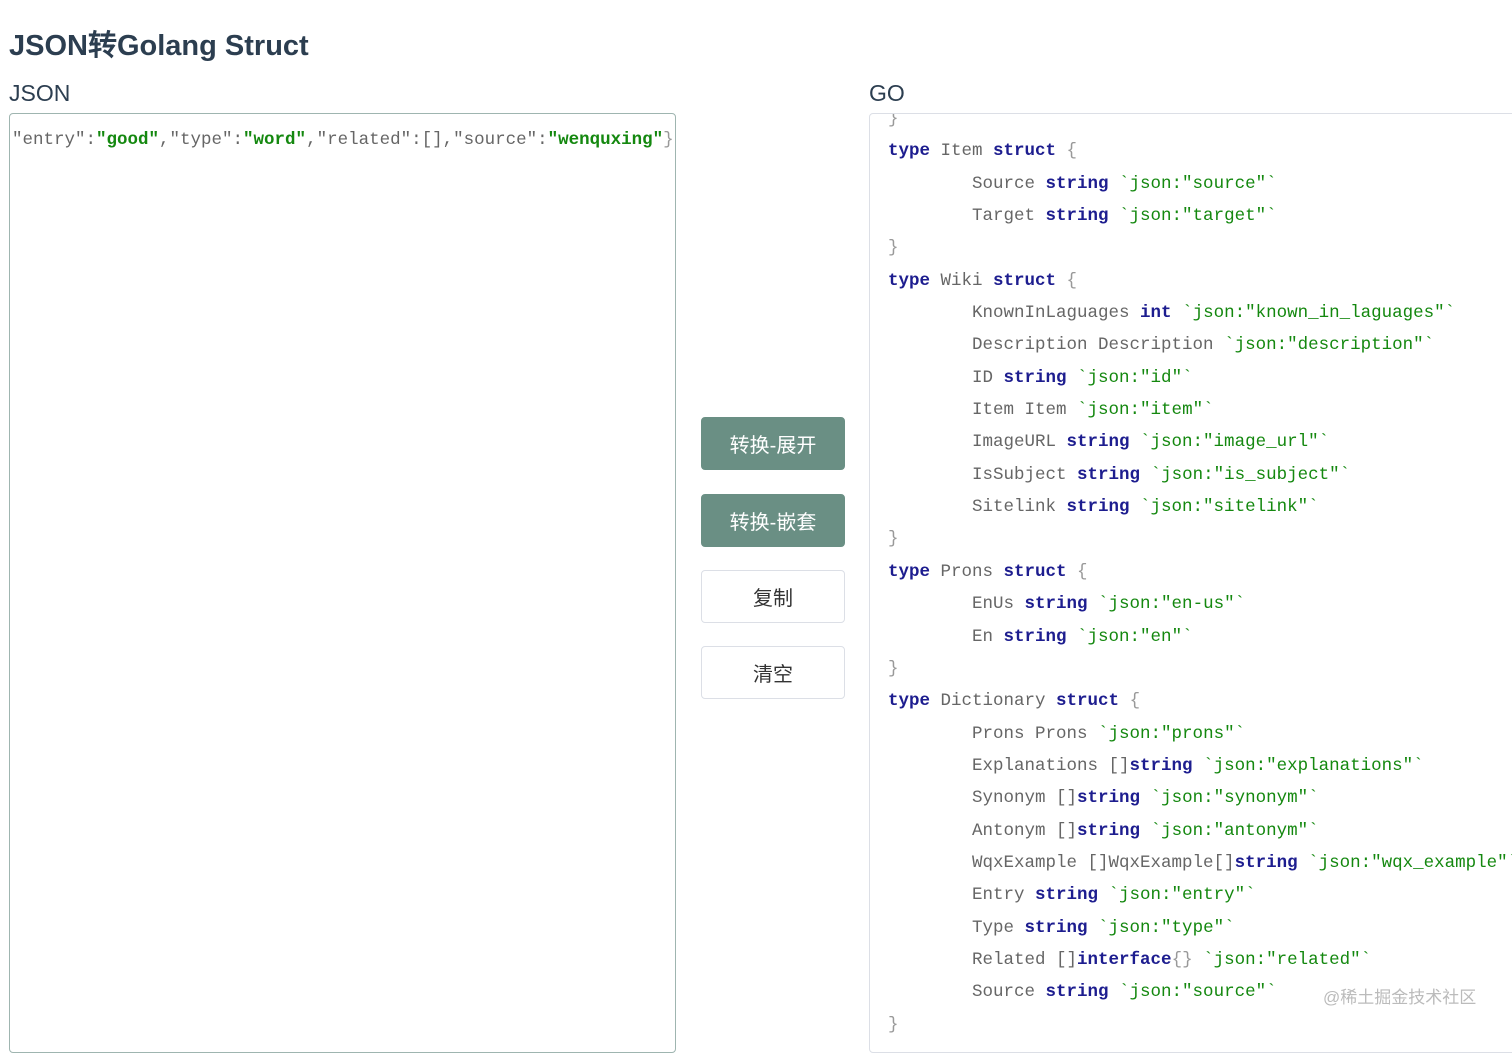 This screenshot has height=1053, width=1512. I want to click on code-line: Source string `json:"source"`, so click(1200, 184).